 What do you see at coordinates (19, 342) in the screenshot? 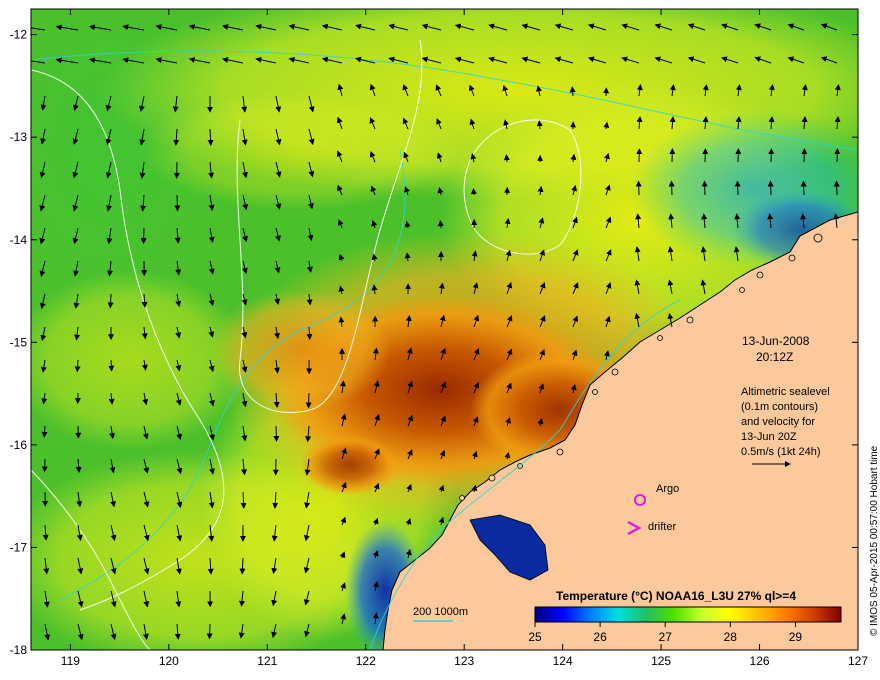
I see `lat-tick-label: -15` at bounding box center [19, 342].